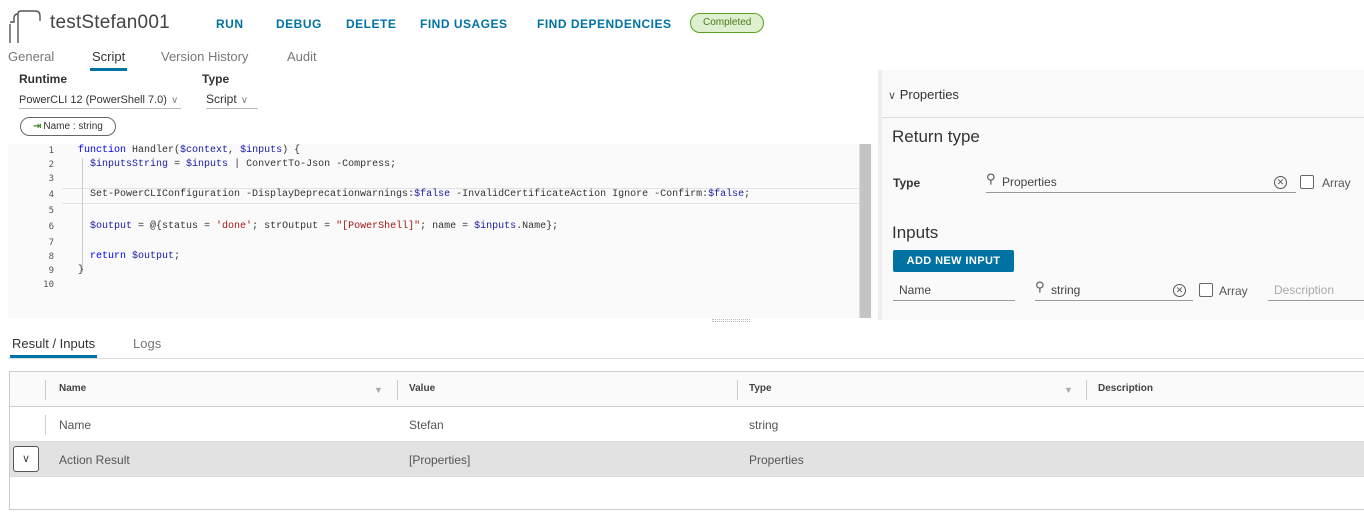 The height and width of the screenshot is (514, 1364). Describe the element at coordinates (764, 425) in the screenshot. I see `cell-type: string` at that location.